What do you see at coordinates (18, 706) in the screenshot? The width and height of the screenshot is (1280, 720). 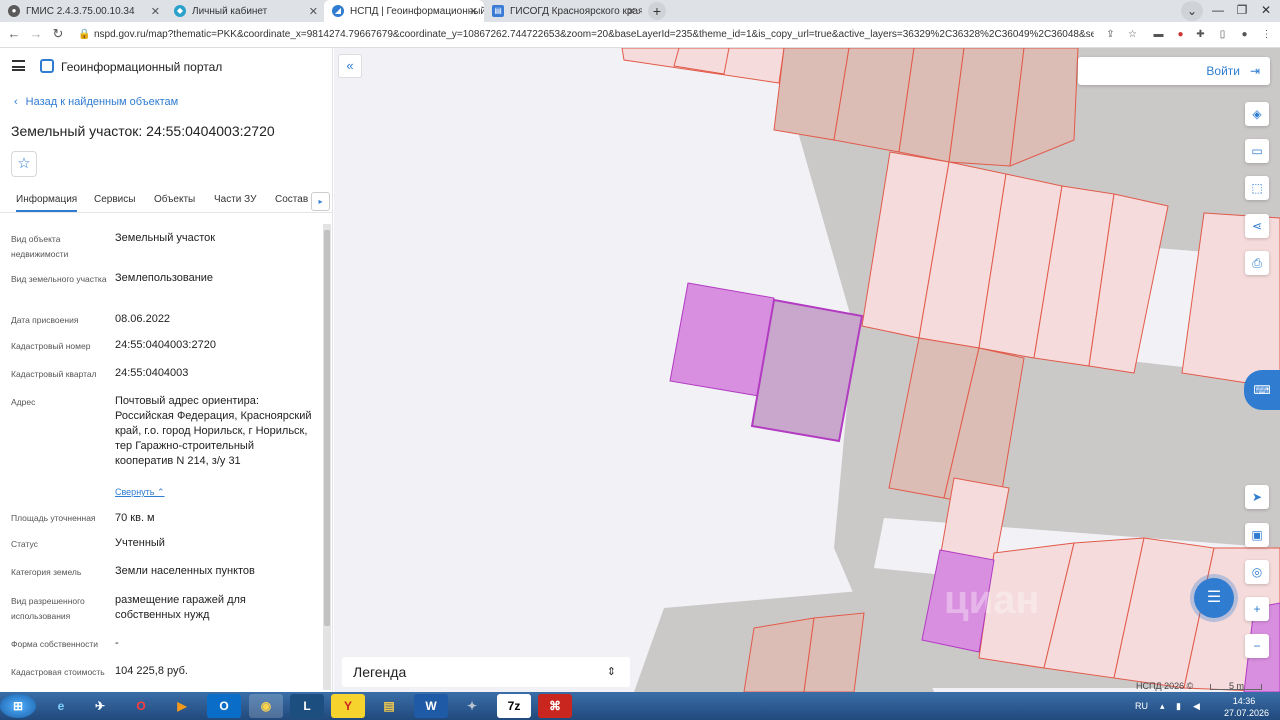 I see `start-button: ⊞` at bounding box center [18, 706].